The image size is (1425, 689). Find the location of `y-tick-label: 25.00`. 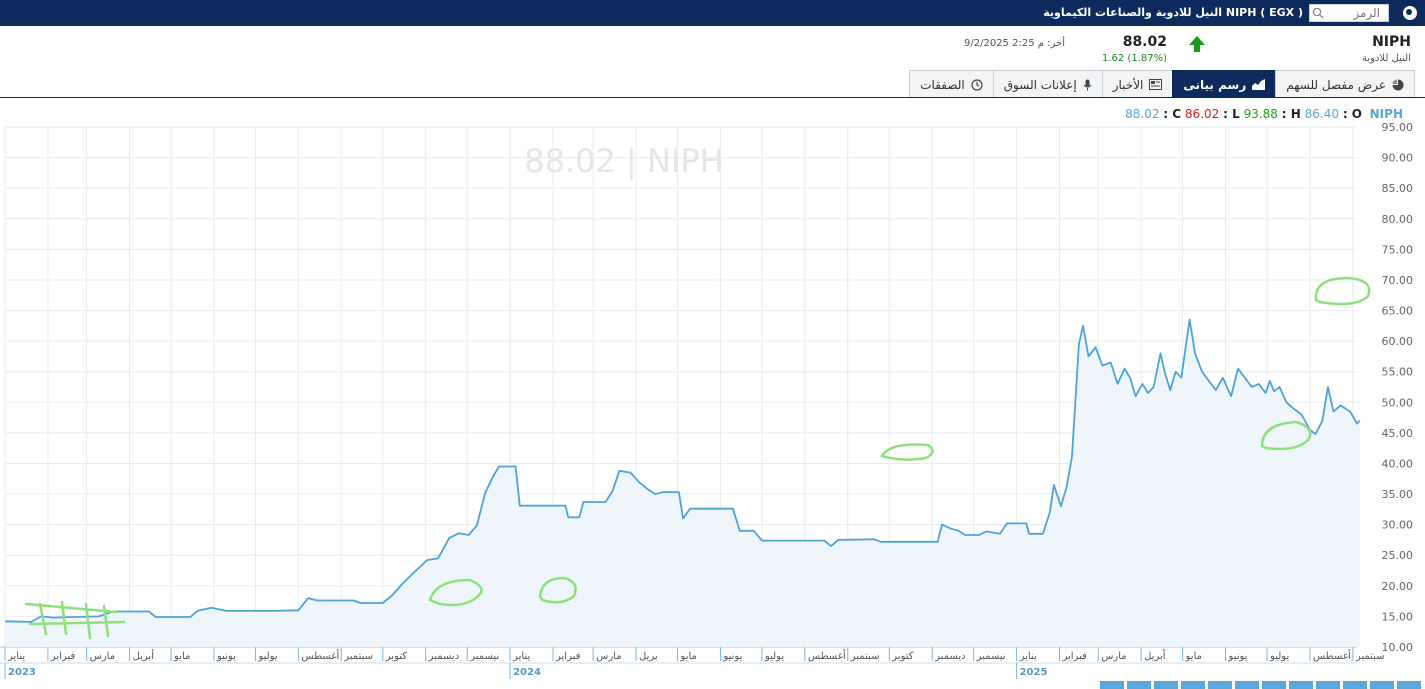

y-tick-label: 25.00 is located at coordinates (1398, 555).